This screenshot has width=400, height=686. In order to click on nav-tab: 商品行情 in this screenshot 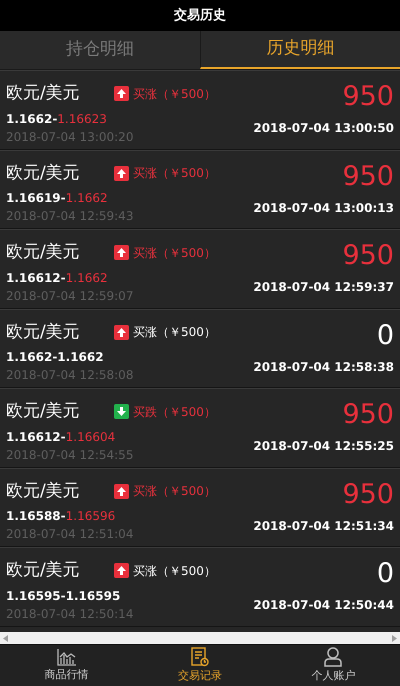, I will do `click(67, 665)`.